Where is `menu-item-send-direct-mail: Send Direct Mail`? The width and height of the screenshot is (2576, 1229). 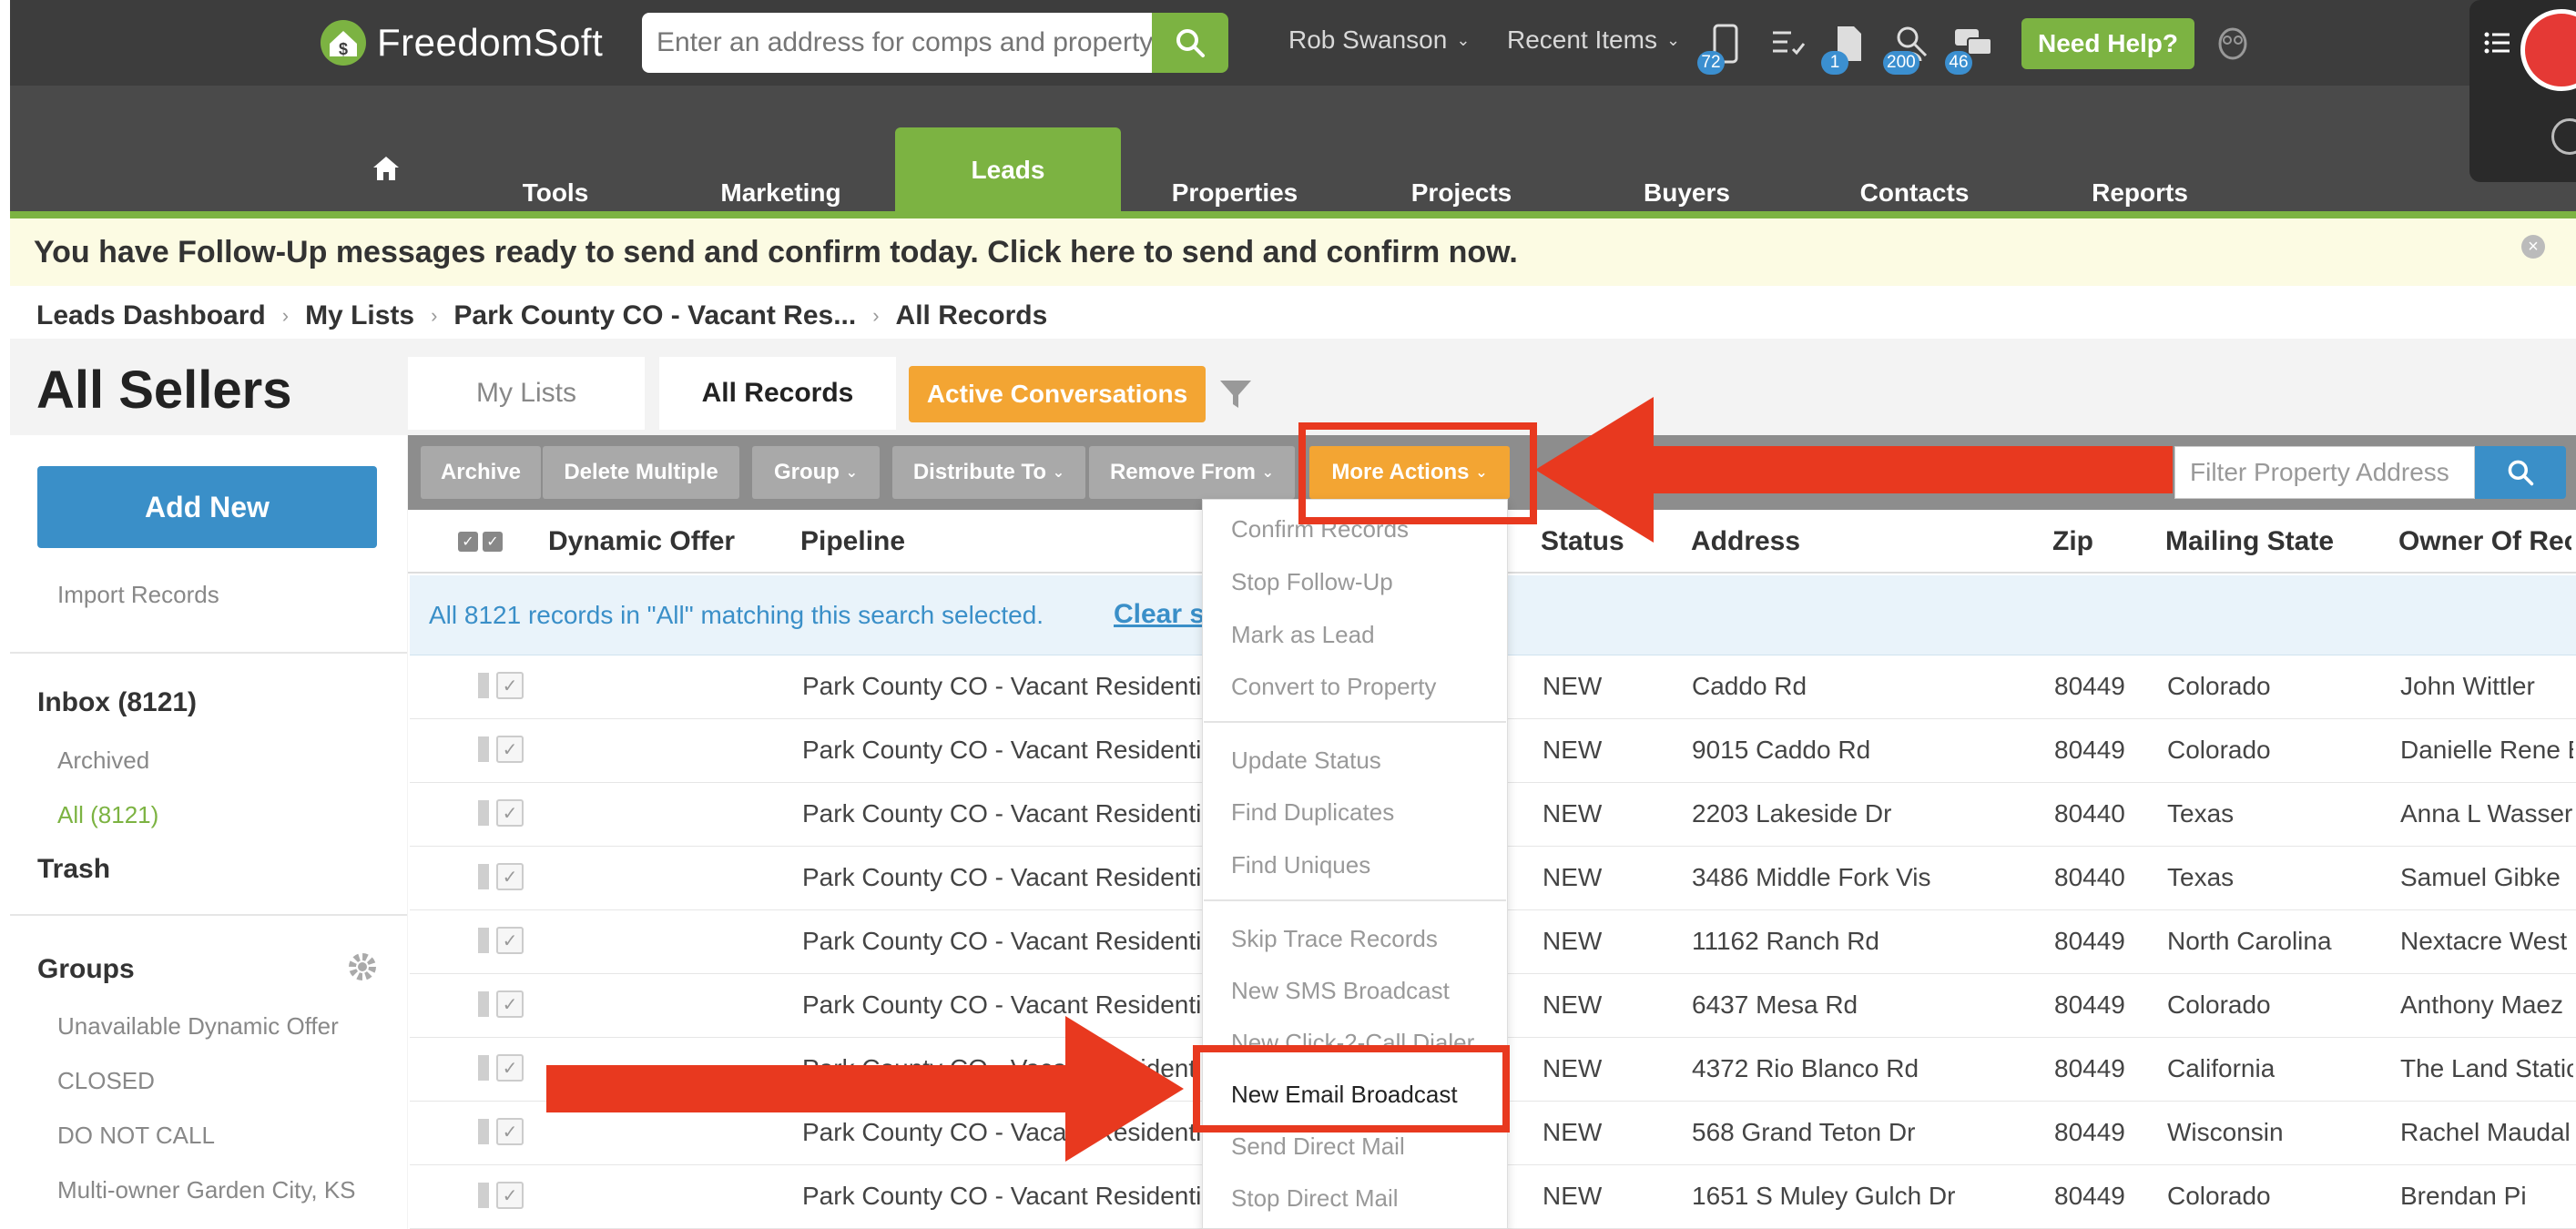
menu-item-send-direct-mail: Send Direct Mail is located at coordinates (1318, 1147).